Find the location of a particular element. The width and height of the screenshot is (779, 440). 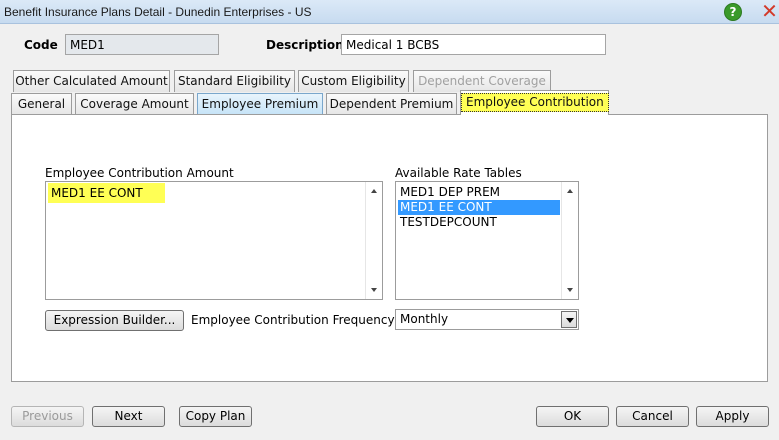

cancel-button: Cancel is located at coordinates (652, 416).